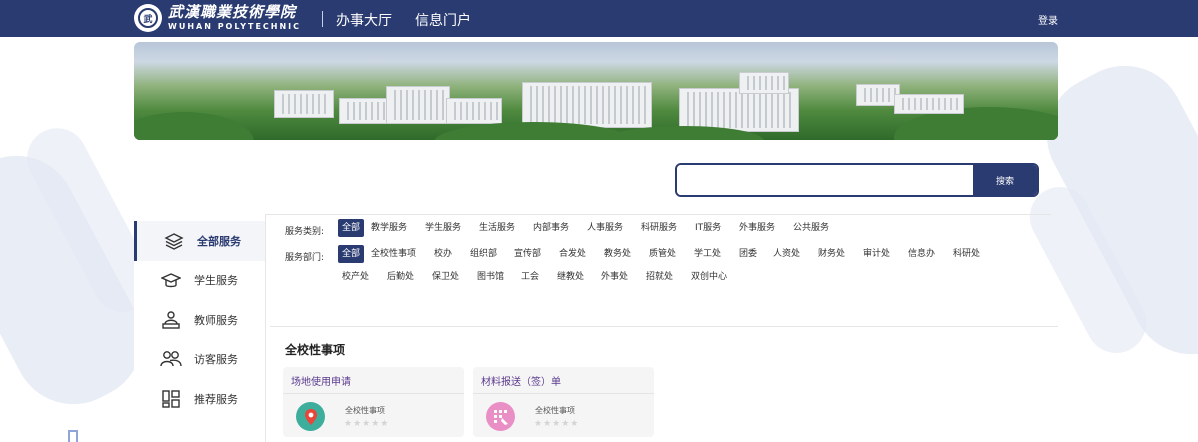 This screenshot has height=442, width=1198. I want to click on department-tag: 财务处, so click(831, 254).